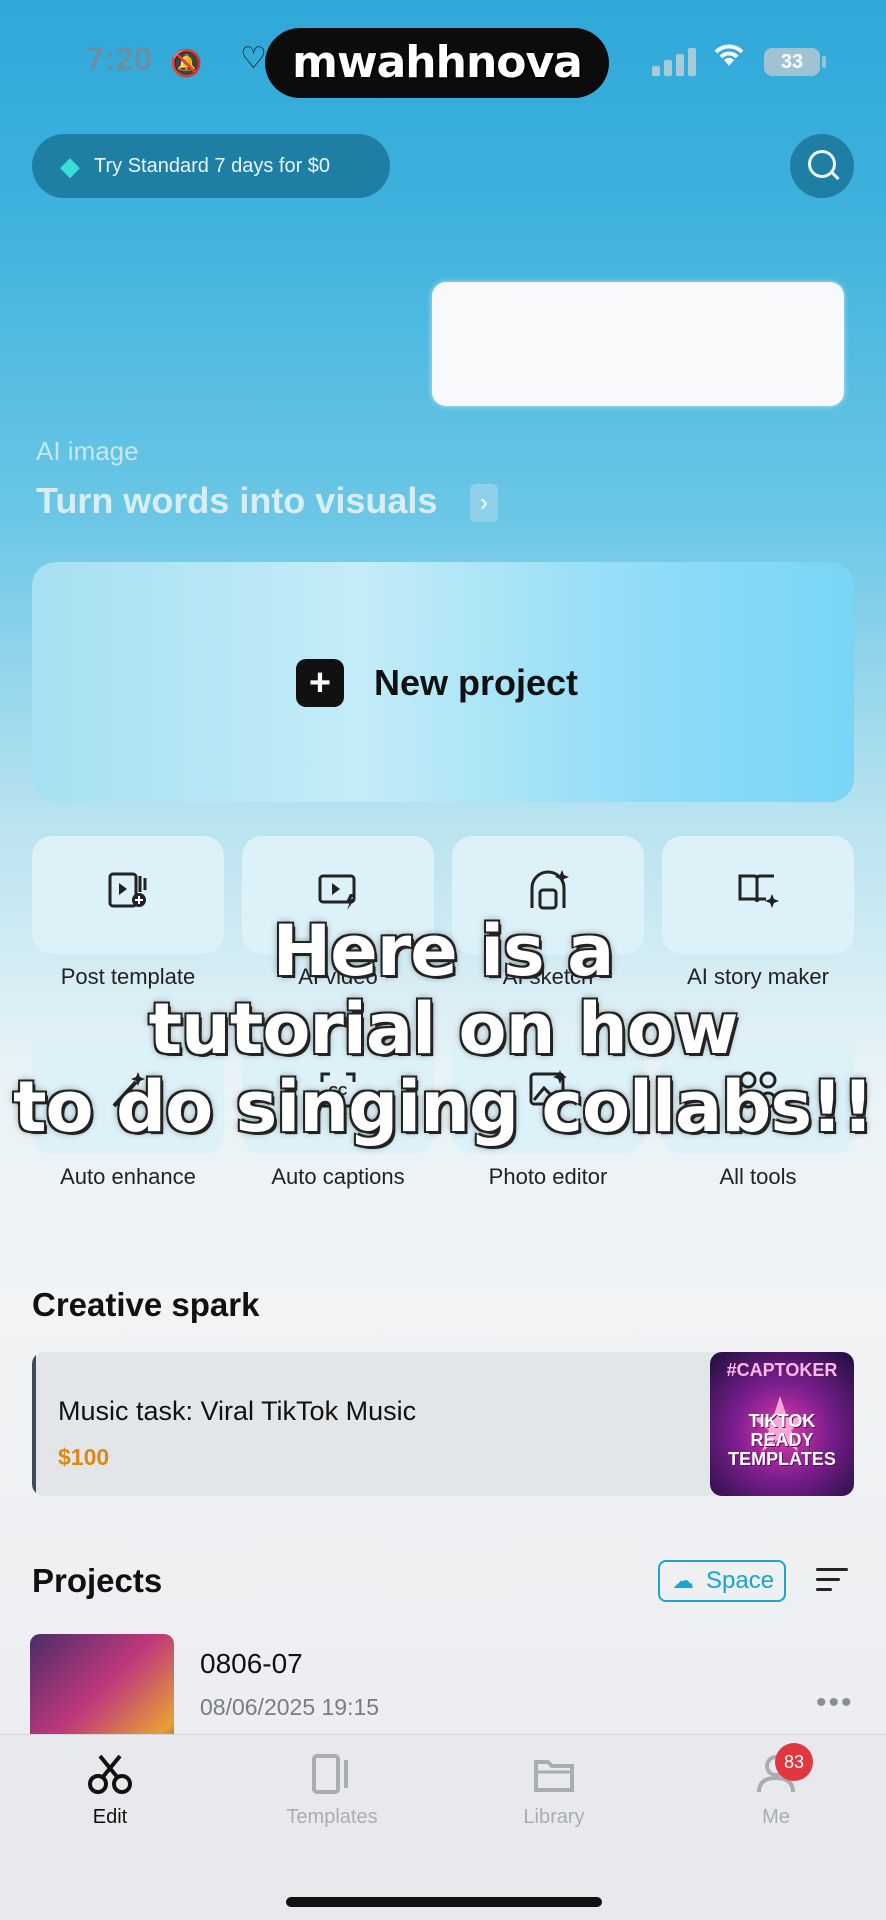 This screenshot has width=886, height=1920. What do you see at coordinates (437, 63) in the screenshot?
I see `username-overlay: mwahhnova` at bounding box center [437, 63].